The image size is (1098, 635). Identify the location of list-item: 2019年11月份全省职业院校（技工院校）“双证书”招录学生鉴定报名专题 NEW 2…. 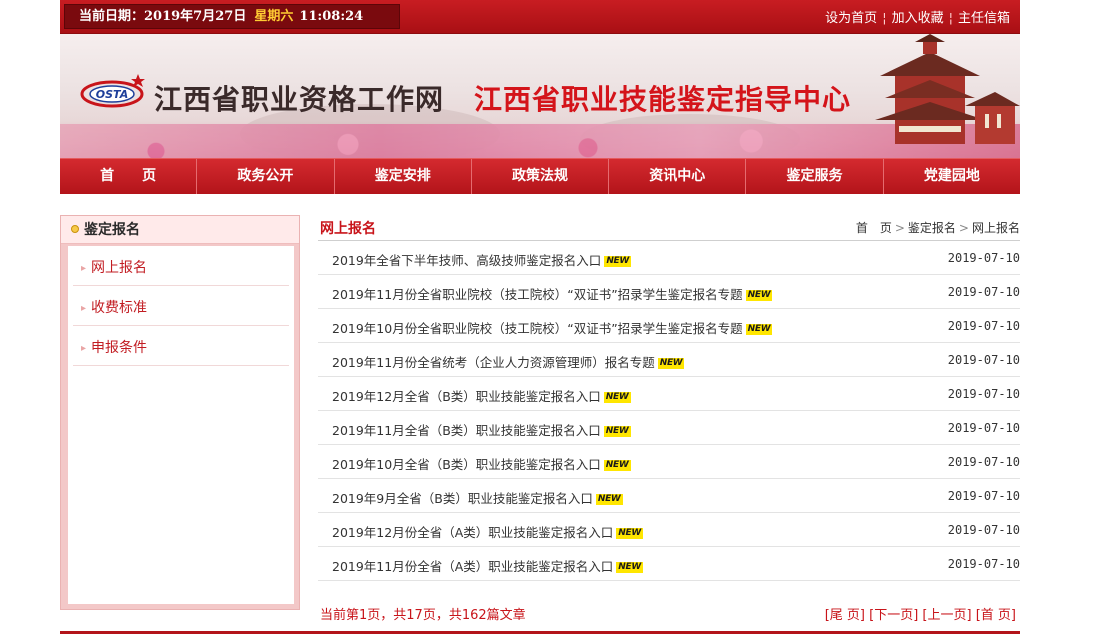
(669, 292).